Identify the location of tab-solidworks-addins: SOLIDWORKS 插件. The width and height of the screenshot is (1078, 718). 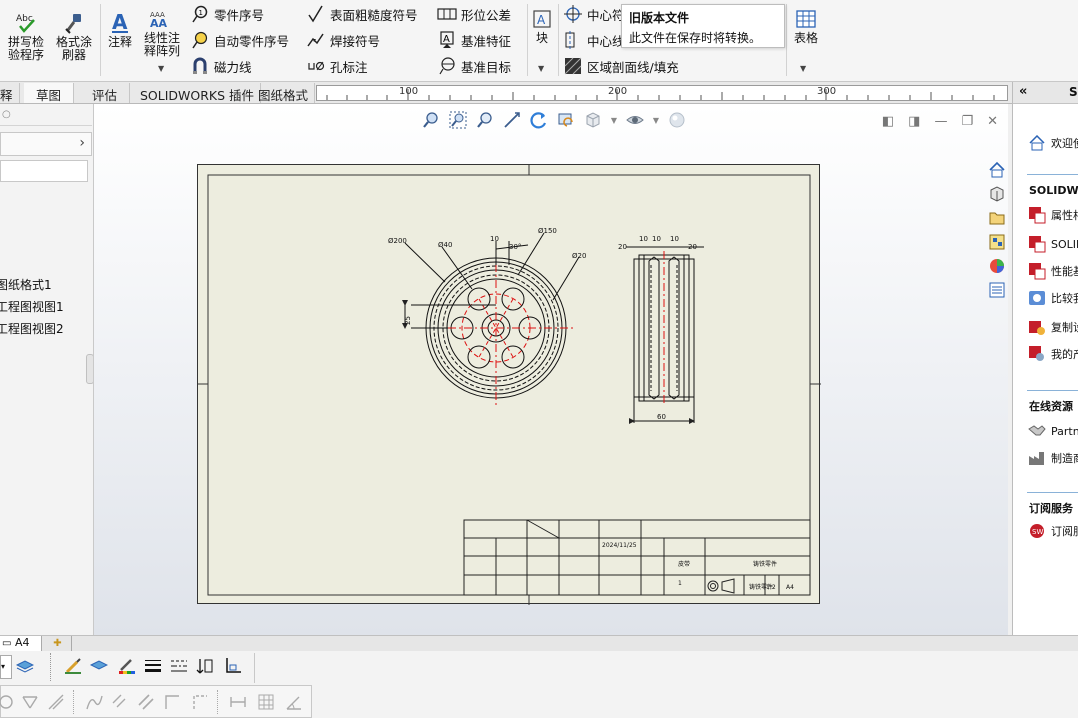
(198, 93).